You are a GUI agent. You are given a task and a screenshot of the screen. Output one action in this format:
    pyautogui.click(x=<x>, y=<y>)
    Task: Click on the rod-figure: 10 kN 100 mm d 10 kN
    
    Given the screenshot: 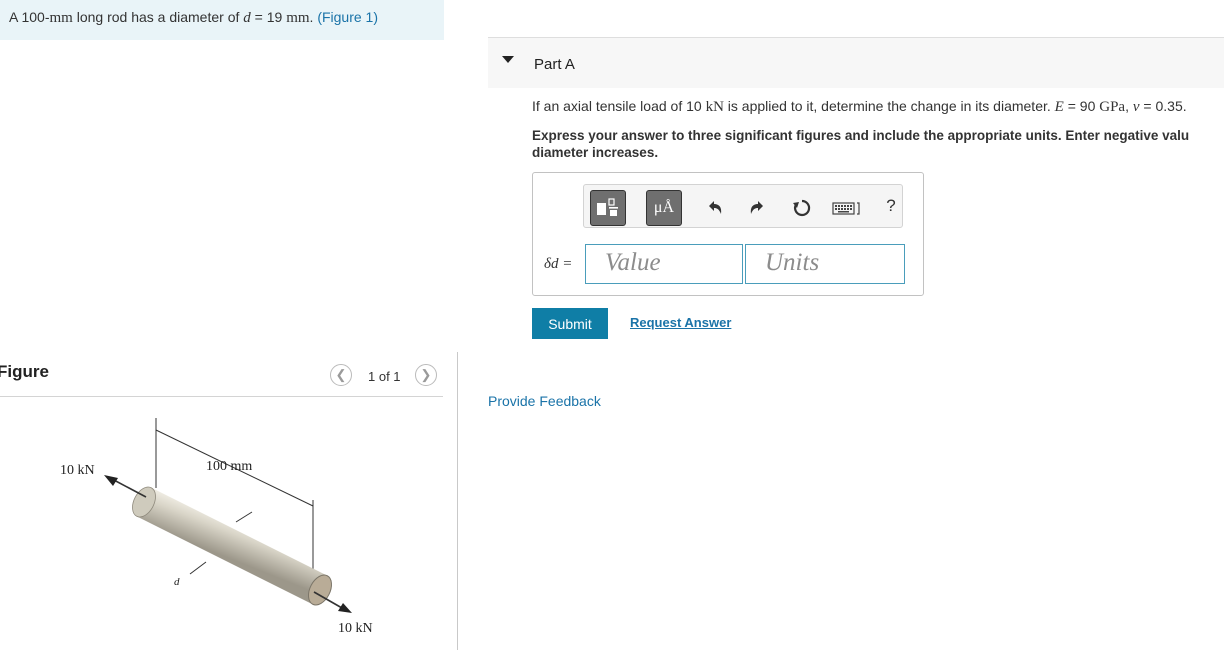 What is the action you would take?
    pyautogui.click(x=216, y=527)
    